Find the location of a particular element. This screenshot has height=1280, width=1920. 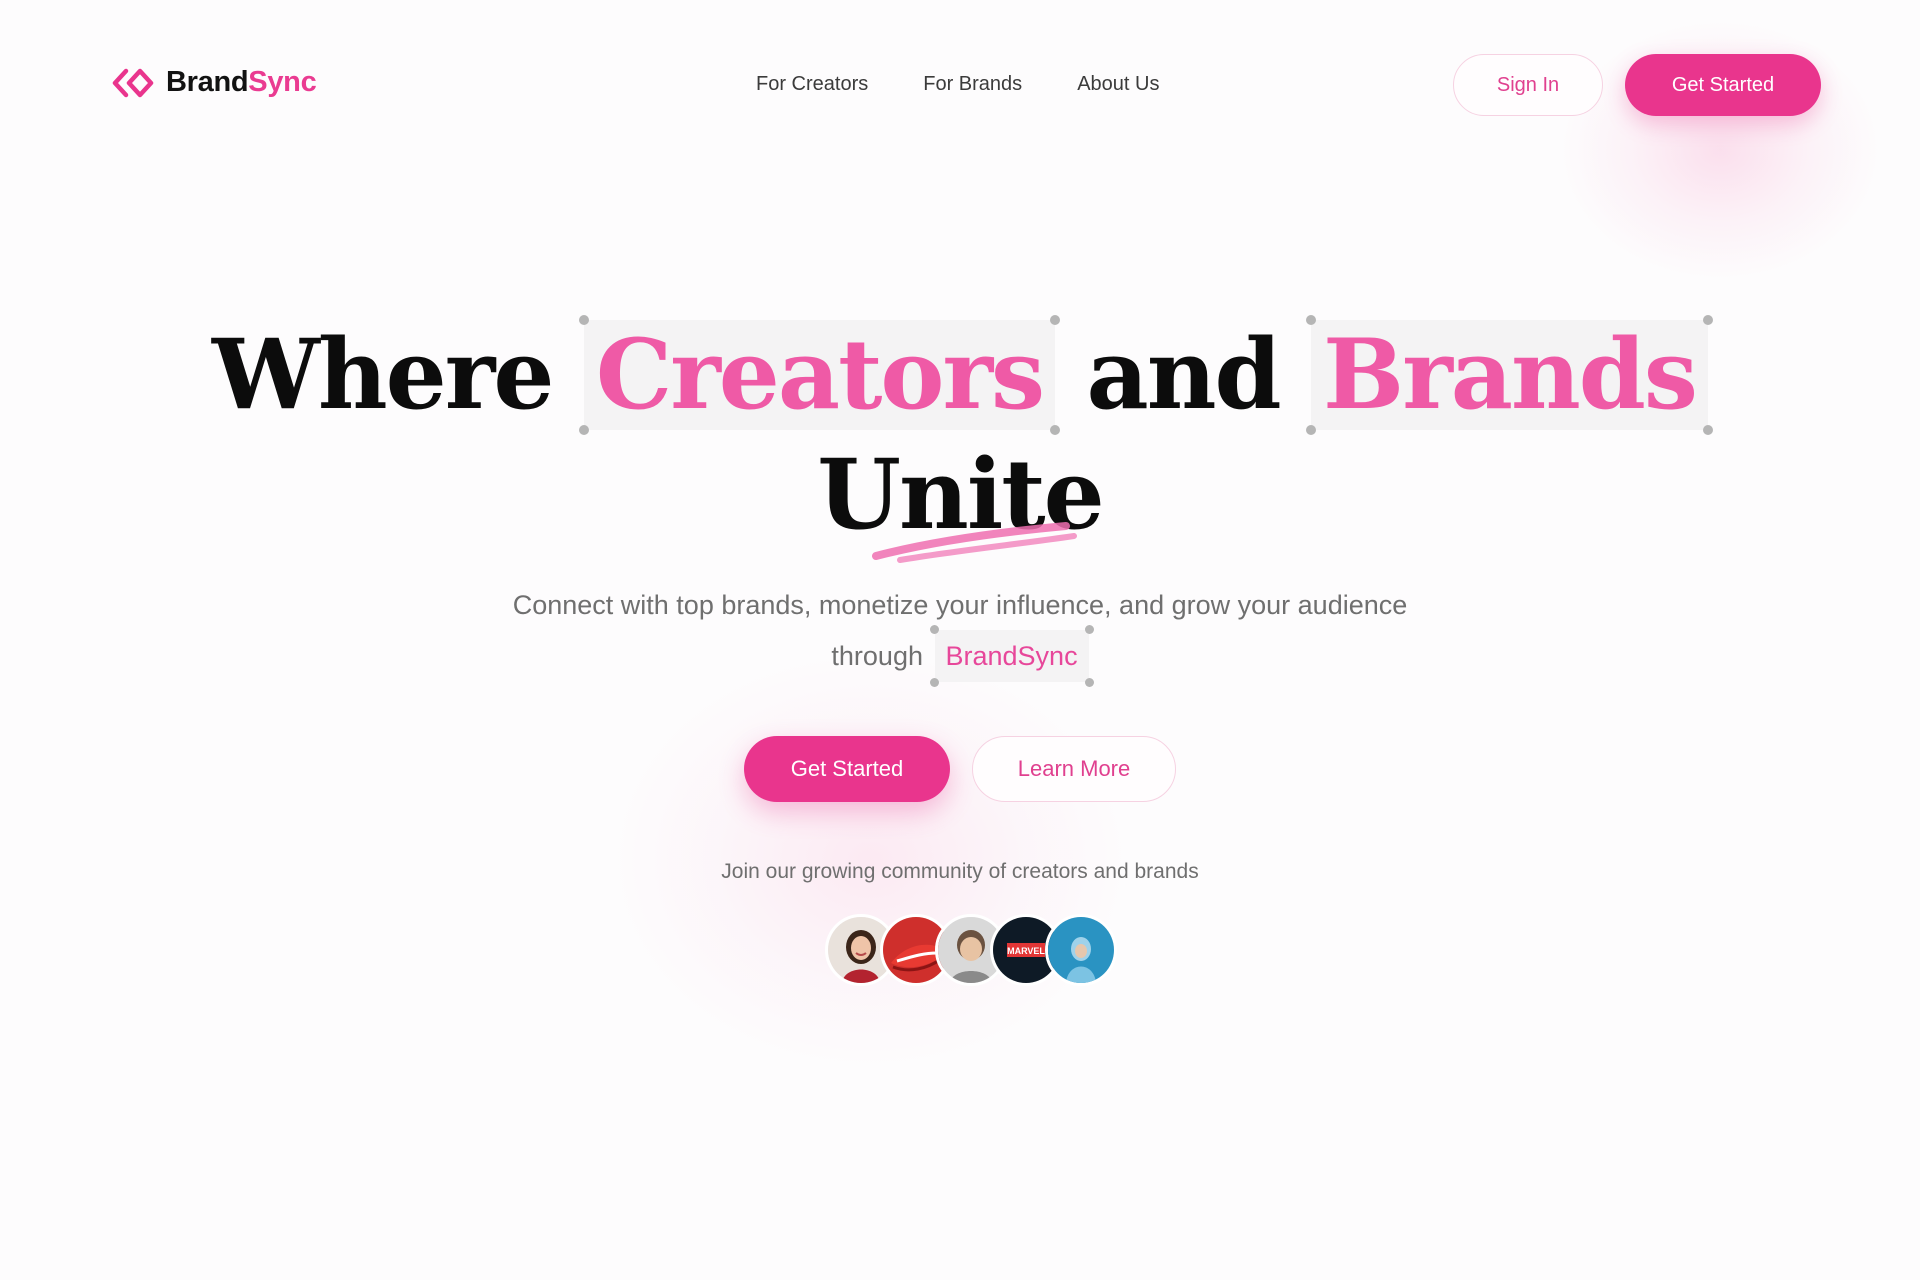

brand-name-part2: Sync is located at coordinates (282, 82).